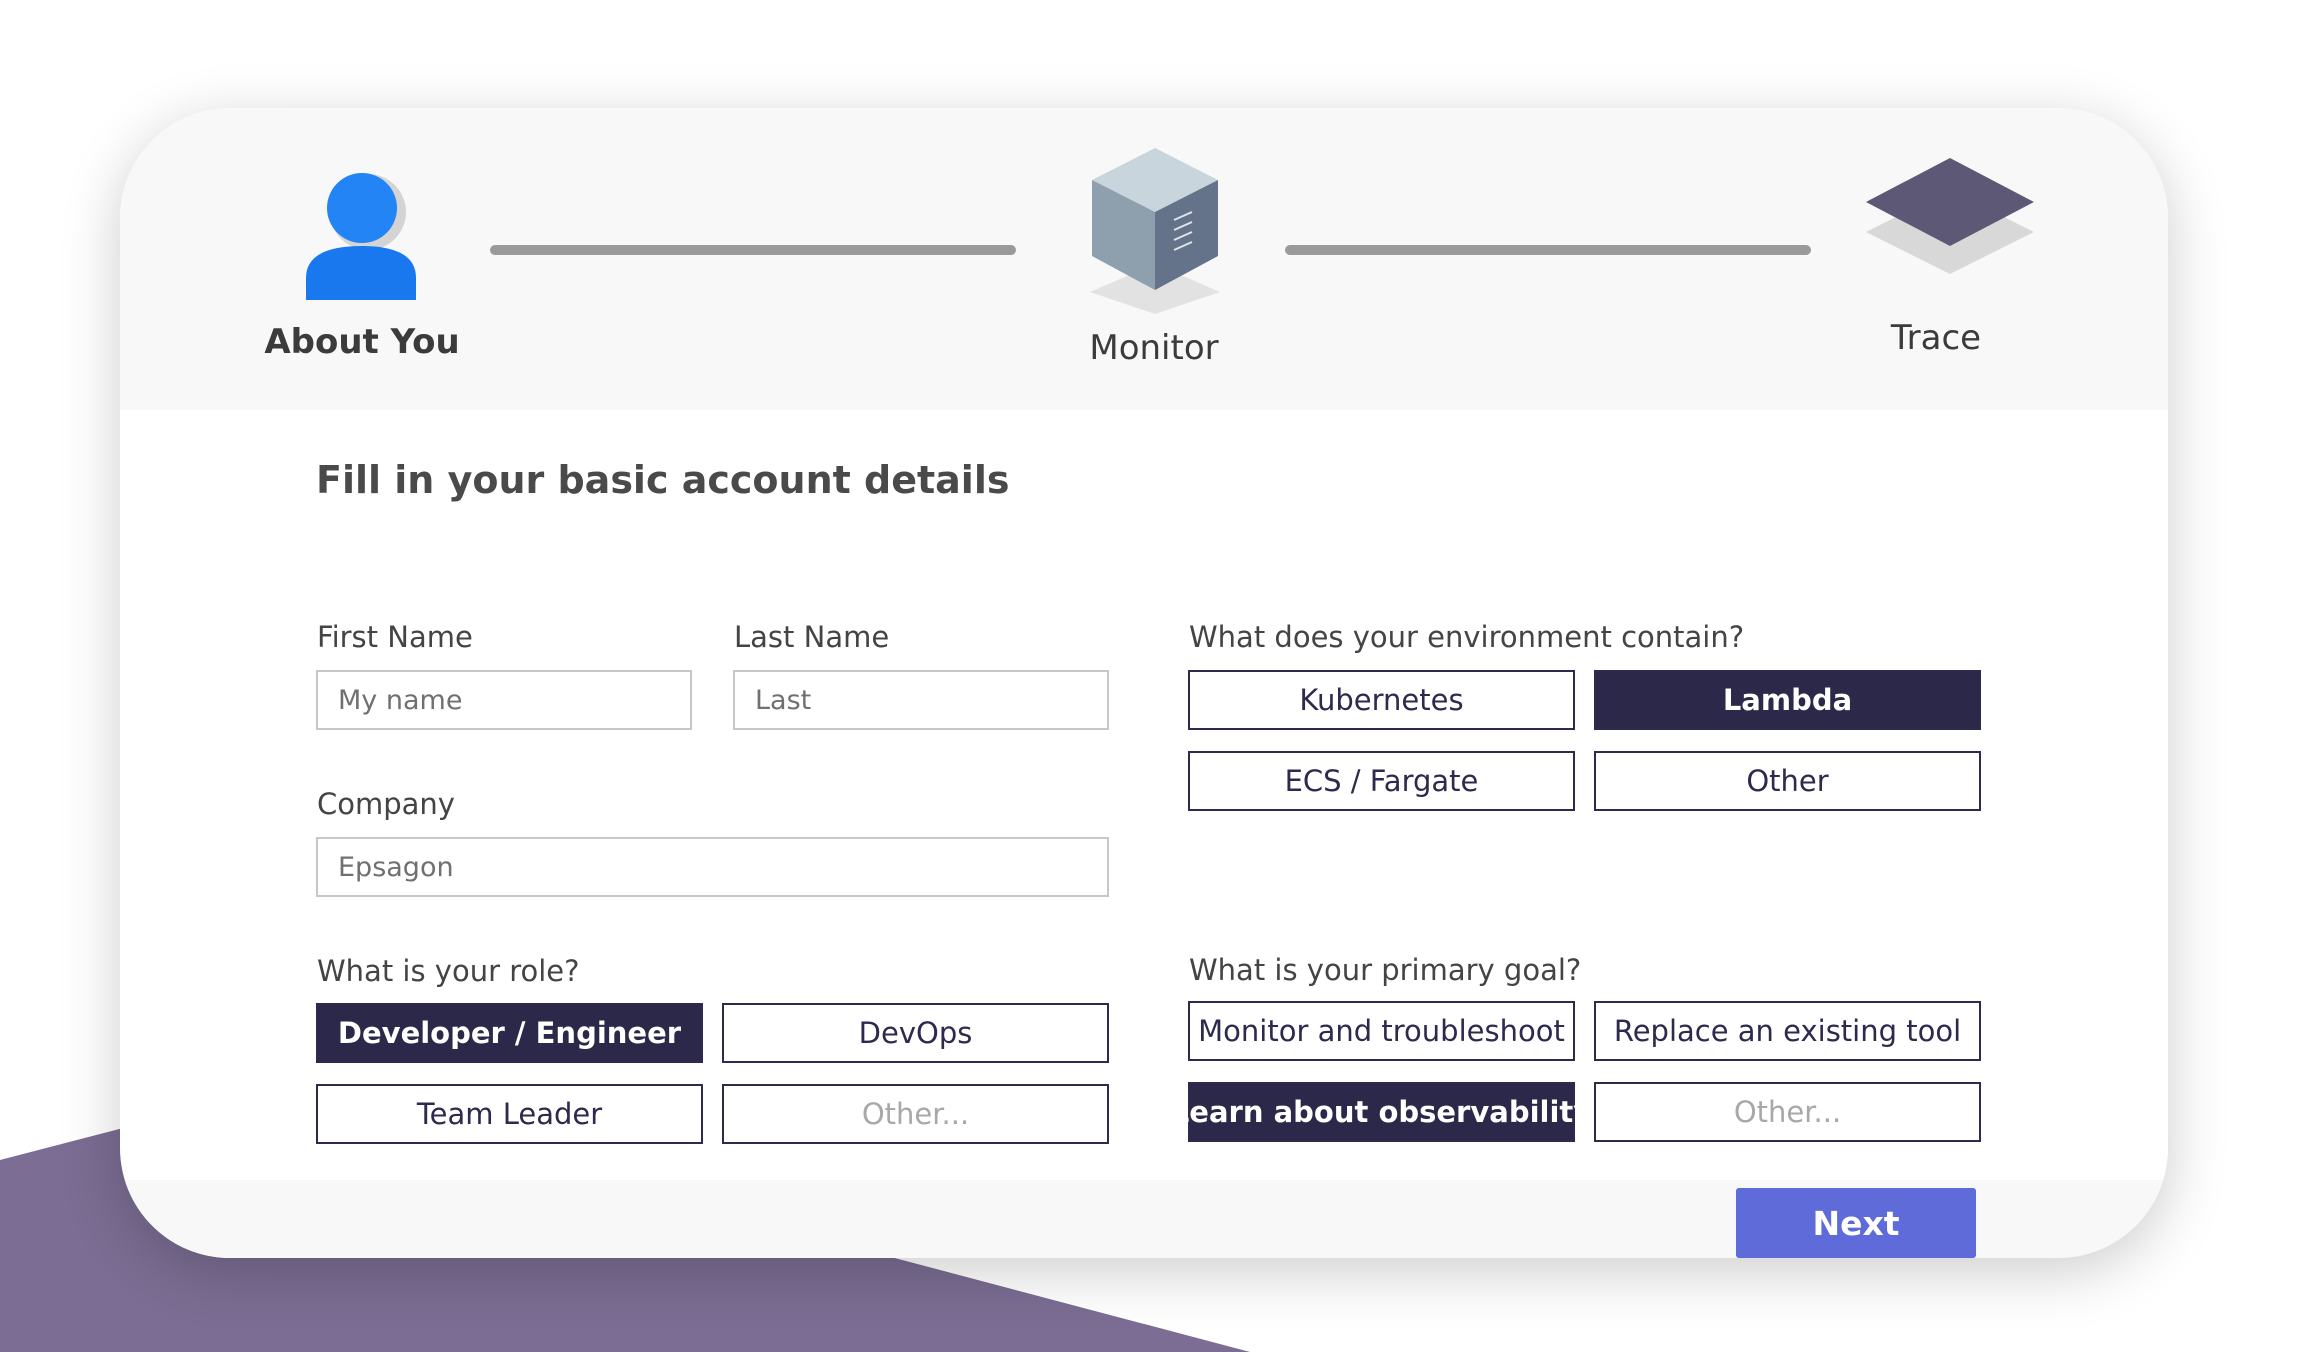  I want to click on goal-option-replace-tool: Replace an existing tool, so click(1787, 1031).